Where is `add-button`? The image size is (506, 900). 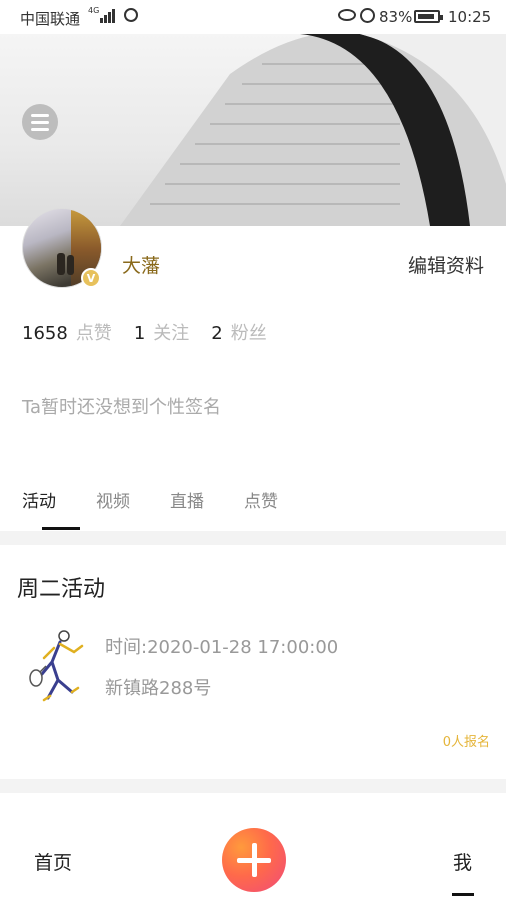 add-button is located at coordinates (254, 860).